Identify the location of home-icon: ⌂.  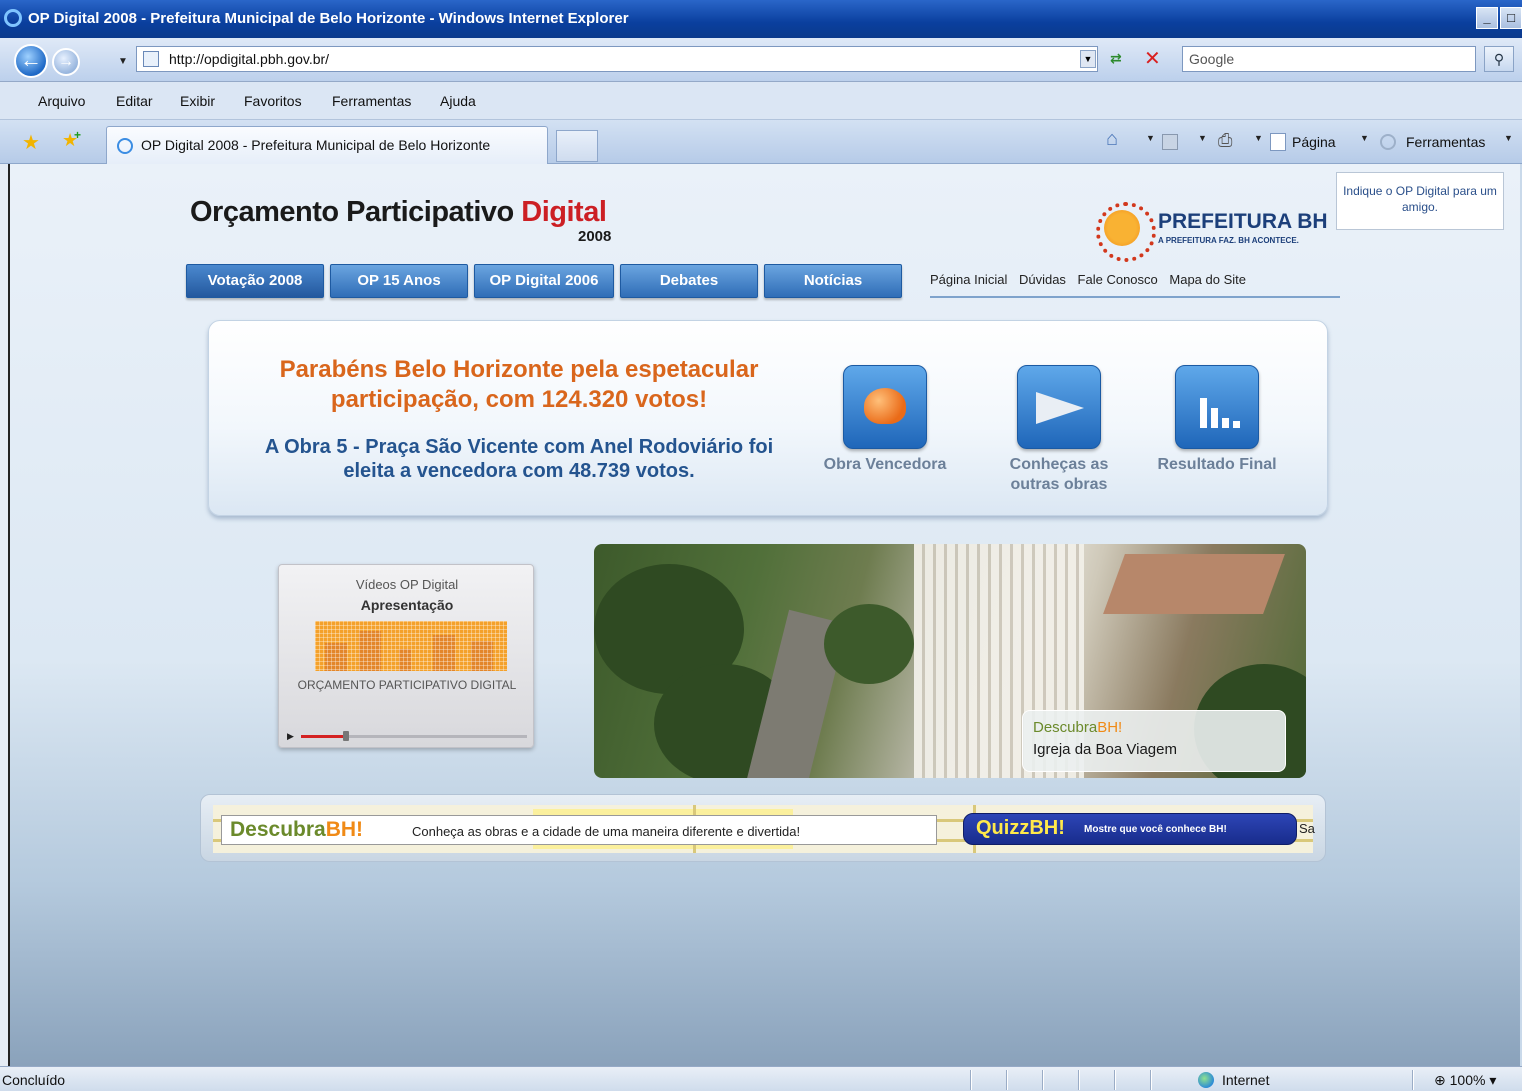
(1112, 139).